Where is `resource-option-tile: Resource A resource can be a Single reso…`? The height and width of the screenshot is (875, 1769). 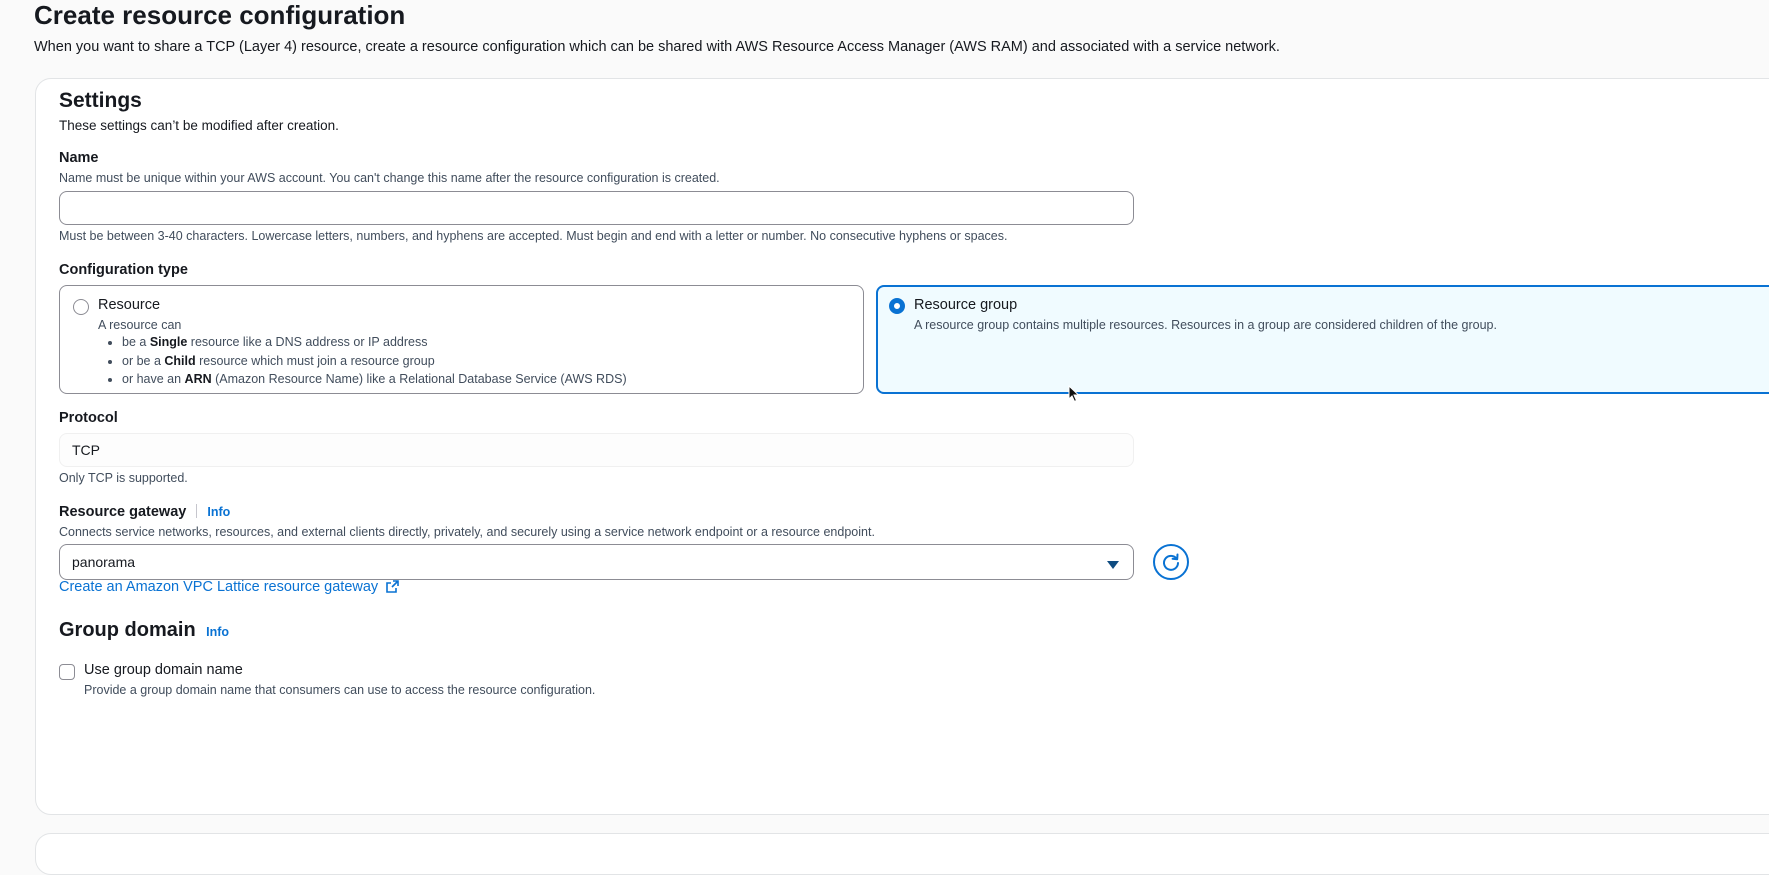
resource-option-tile: Resource A resource can be a Single reso… is located at coordinates (461, 339).